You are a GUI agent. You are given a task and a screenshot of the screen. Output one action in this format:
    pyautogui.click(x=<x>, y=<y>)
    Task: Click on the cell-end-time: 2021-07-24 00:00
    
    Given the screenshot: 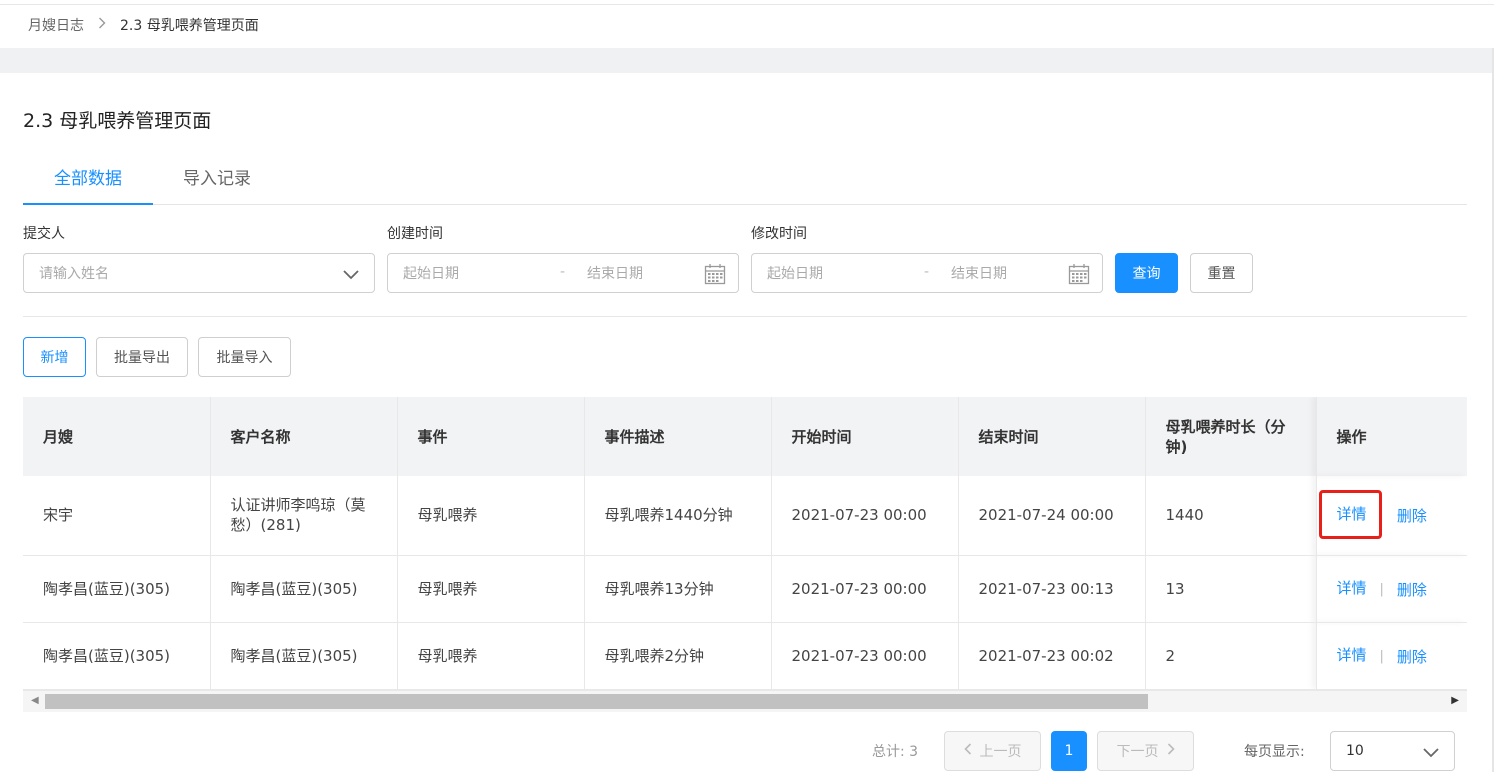 What is the action you would take?
    pyautogui.click(x=1052, y=516)
    